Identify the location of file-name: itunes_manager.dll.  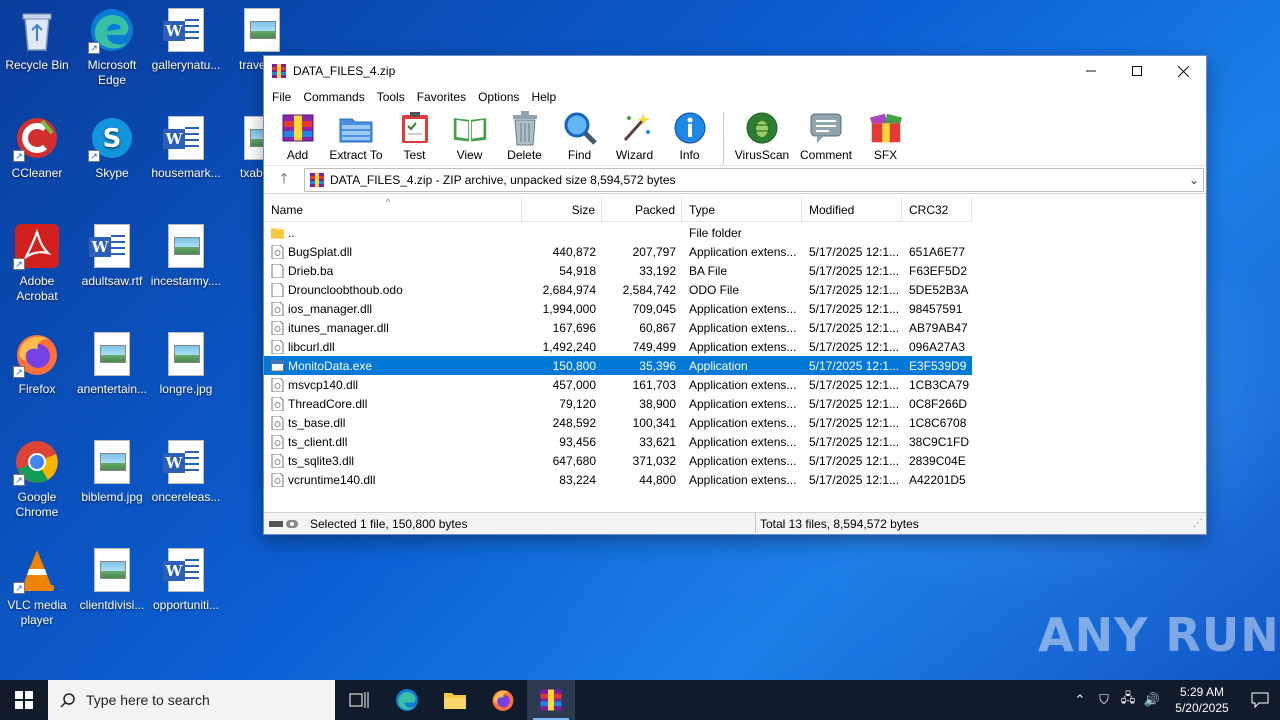
(338, 327).